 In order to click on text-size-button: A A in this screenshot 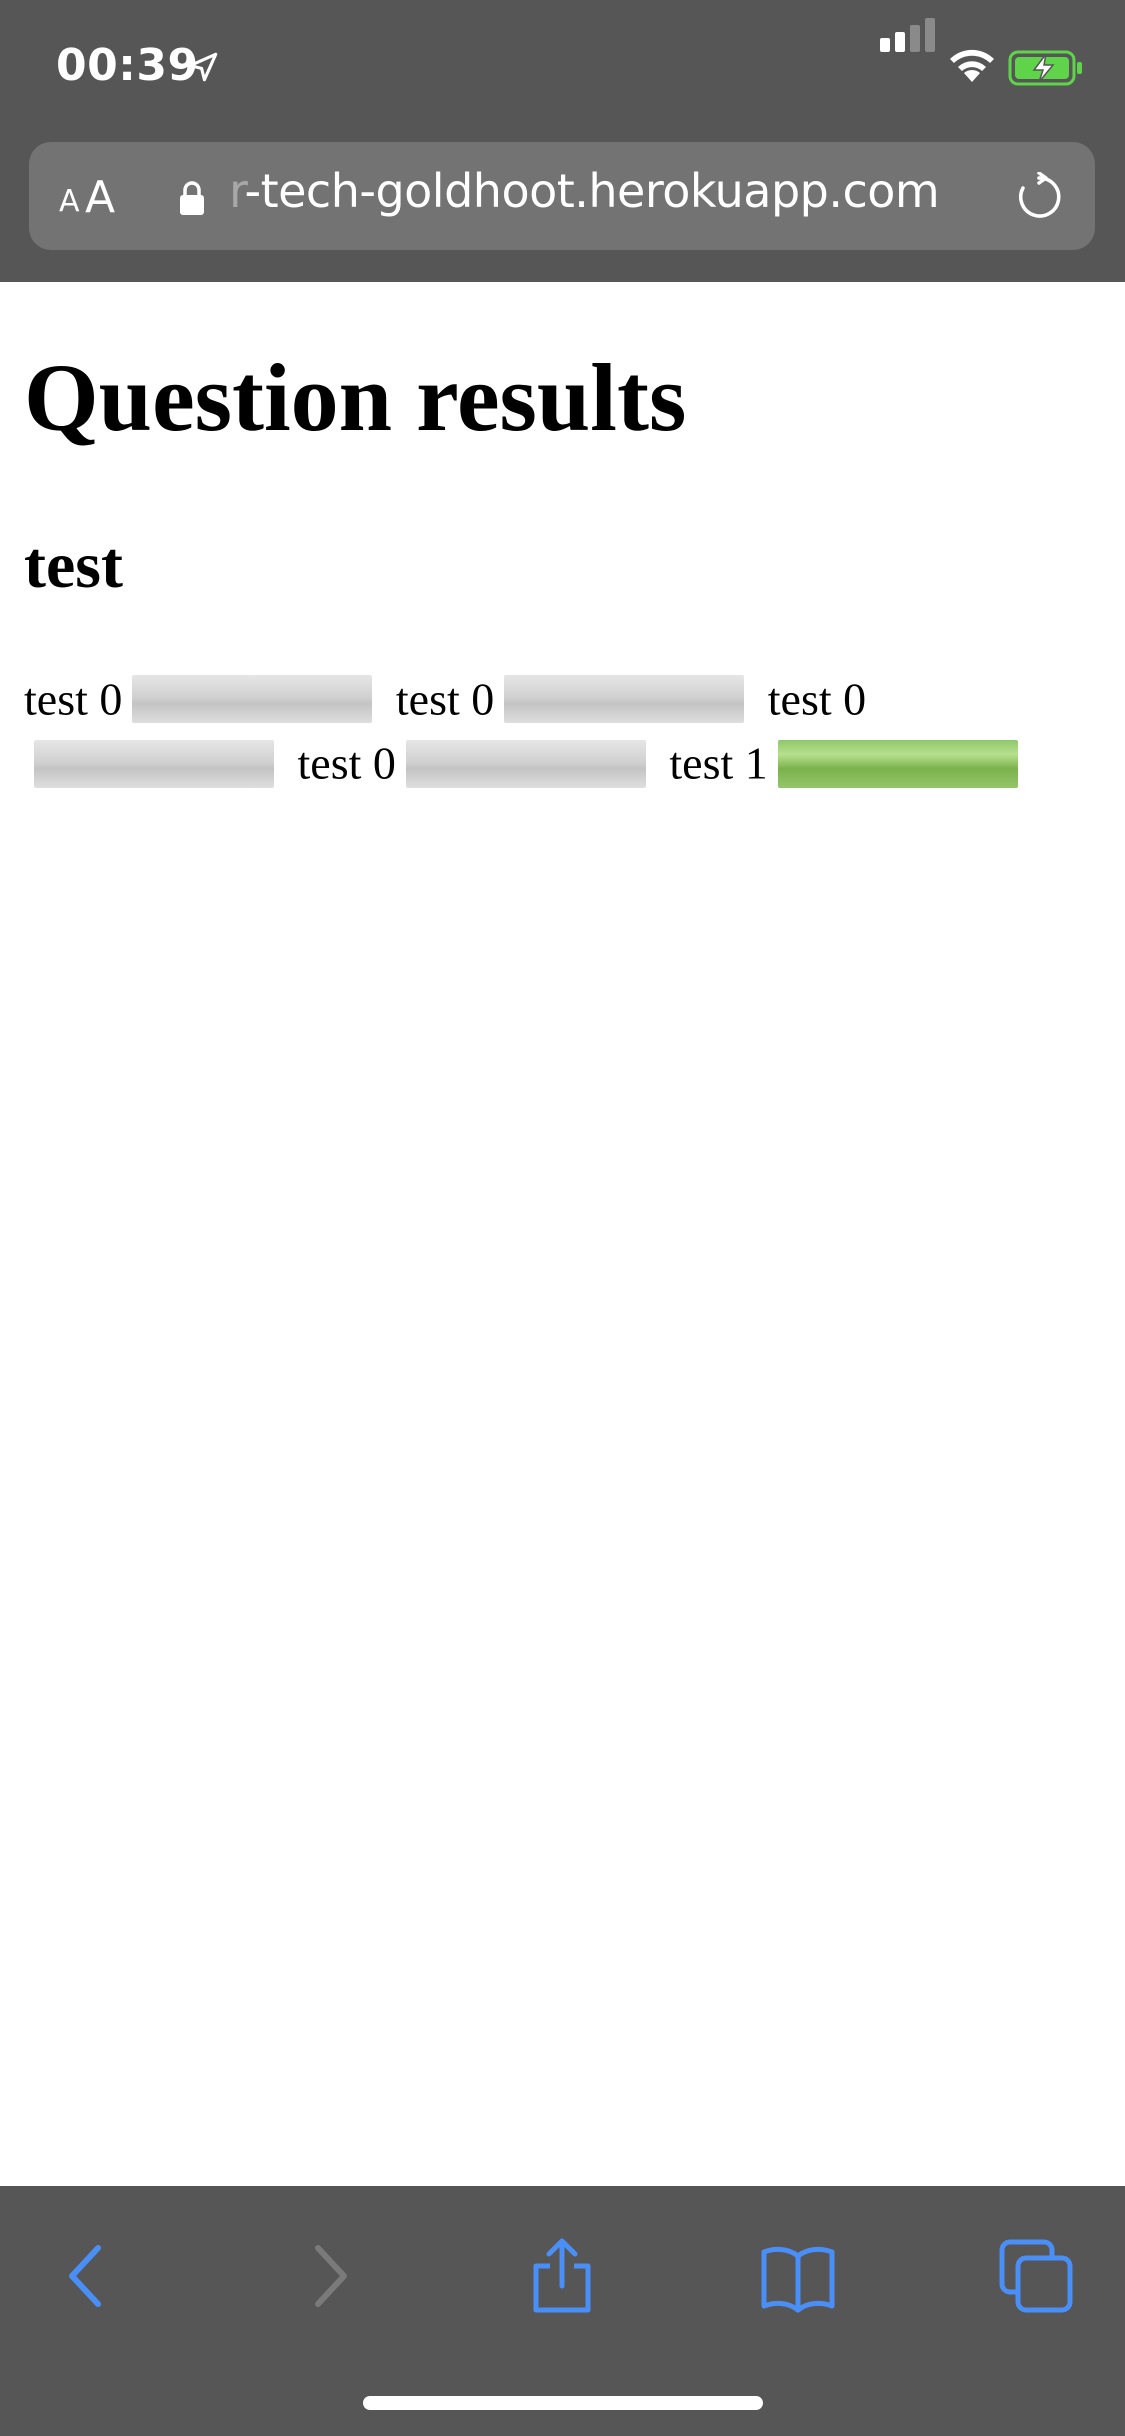, I will do `click(104, 196)`.